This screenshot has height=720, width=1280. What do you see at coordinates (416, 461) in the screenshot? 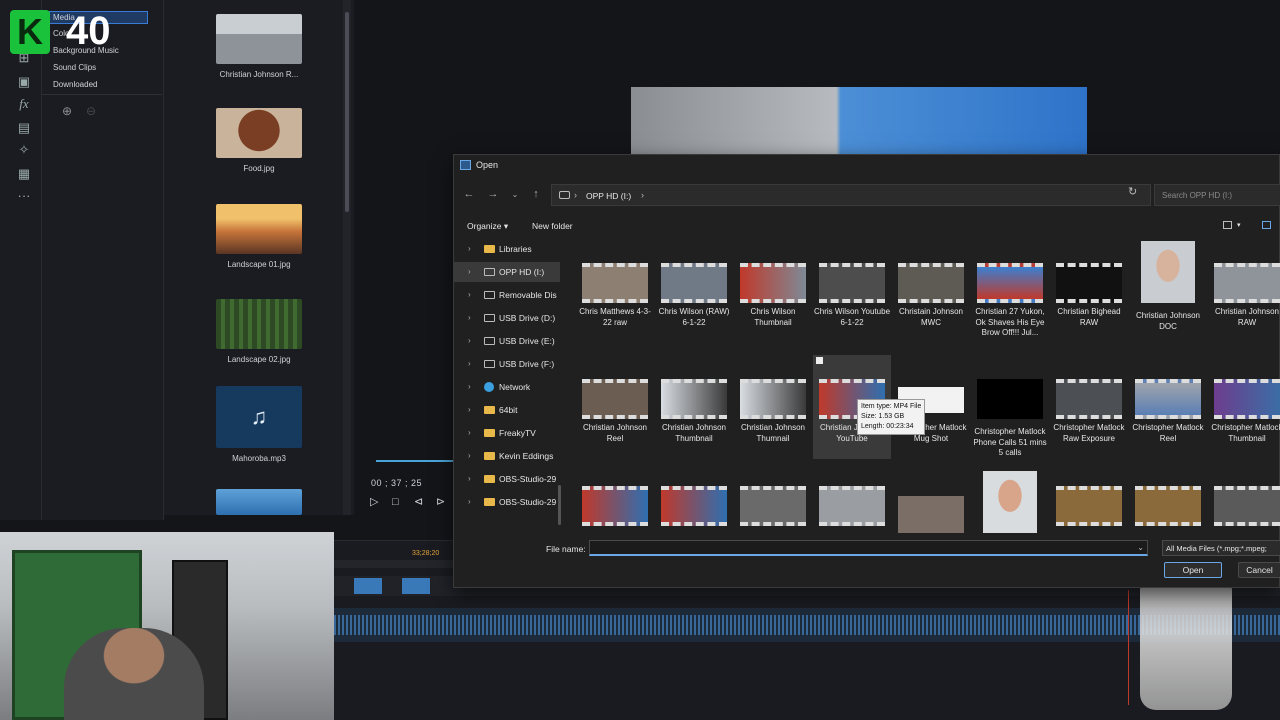
I see `playback-progress` at bounding box center [416, 461].